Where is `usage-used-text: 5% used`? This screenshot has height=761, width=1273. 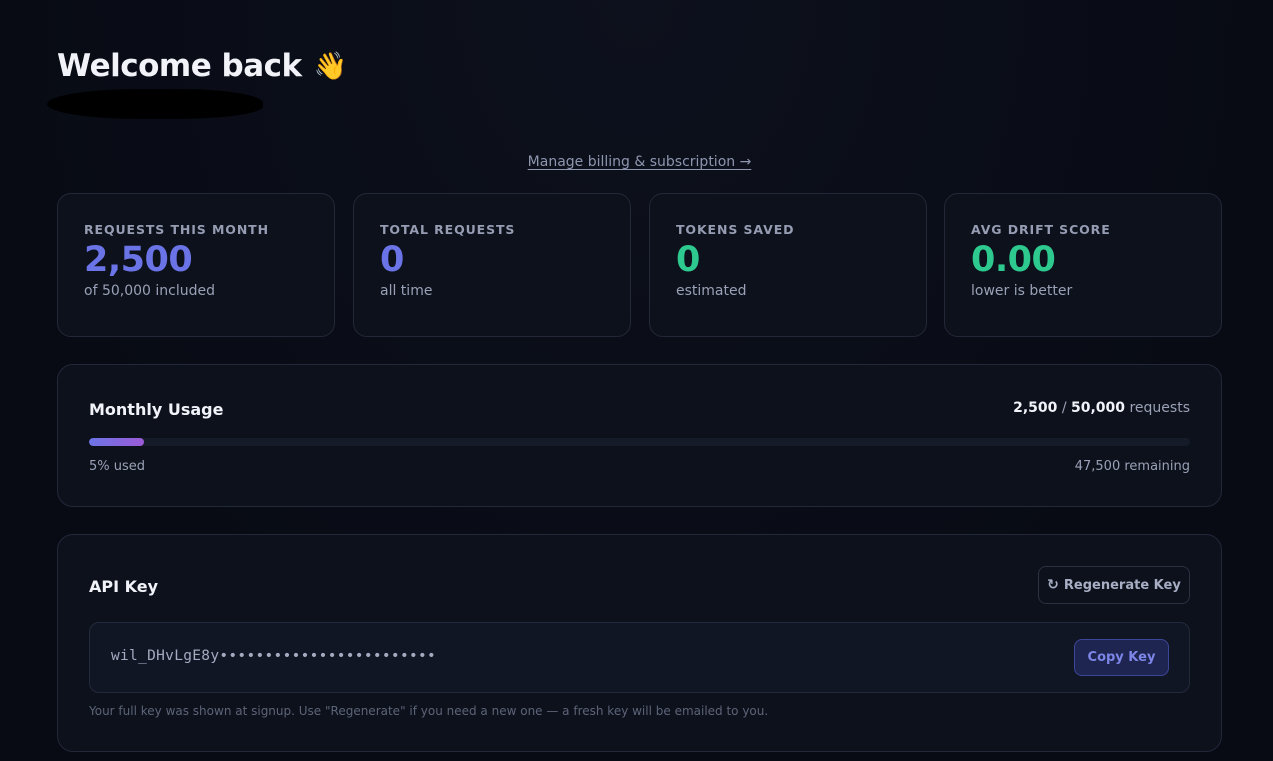
usage-used-text: 5% used is located at coordinates (117, 466).